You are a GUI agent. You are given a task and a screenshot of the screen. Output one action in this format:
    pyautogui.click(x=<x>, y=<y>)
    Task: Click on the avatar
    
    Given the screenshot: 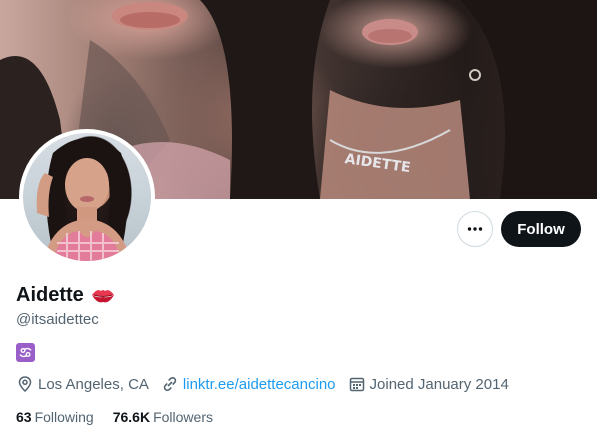 What is the action you would take?
    pyautogui.click(x=87, y=197)
    